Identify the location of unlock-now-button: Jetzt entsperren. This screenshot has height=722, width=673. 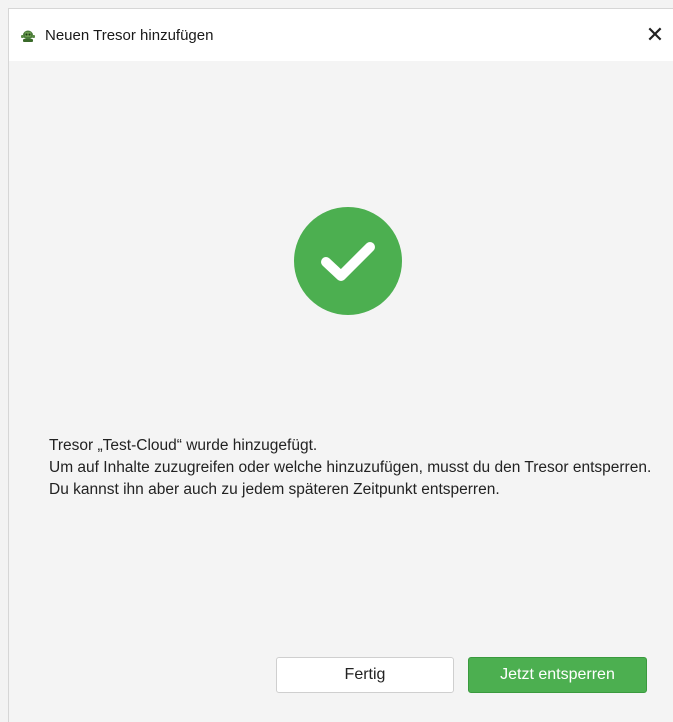
(557, 675).